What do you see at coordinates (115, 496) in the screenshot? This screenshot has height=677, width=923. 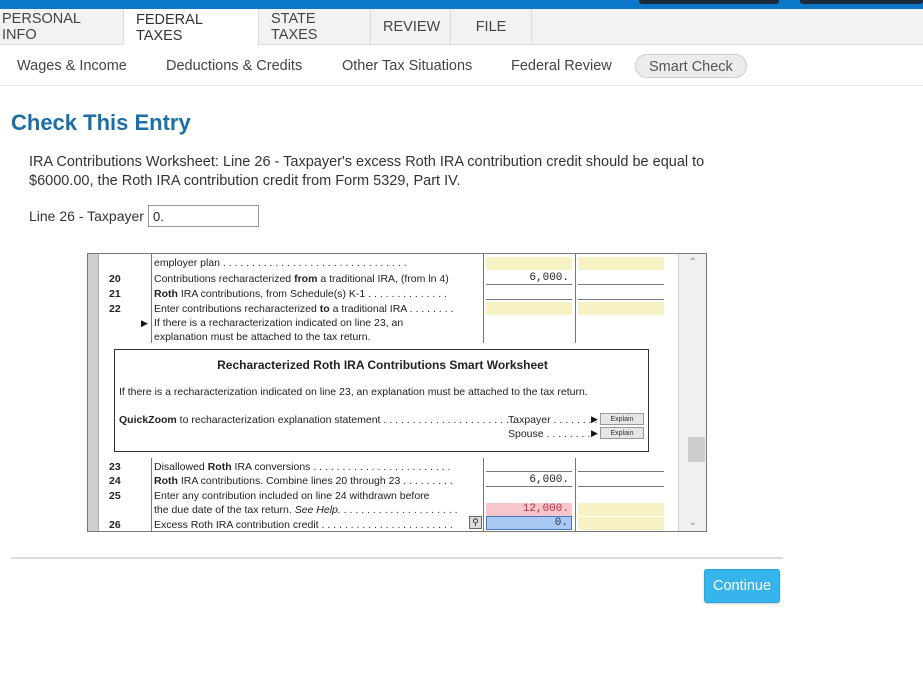 I see `line-number: 25` at bounding box center [115, 496].